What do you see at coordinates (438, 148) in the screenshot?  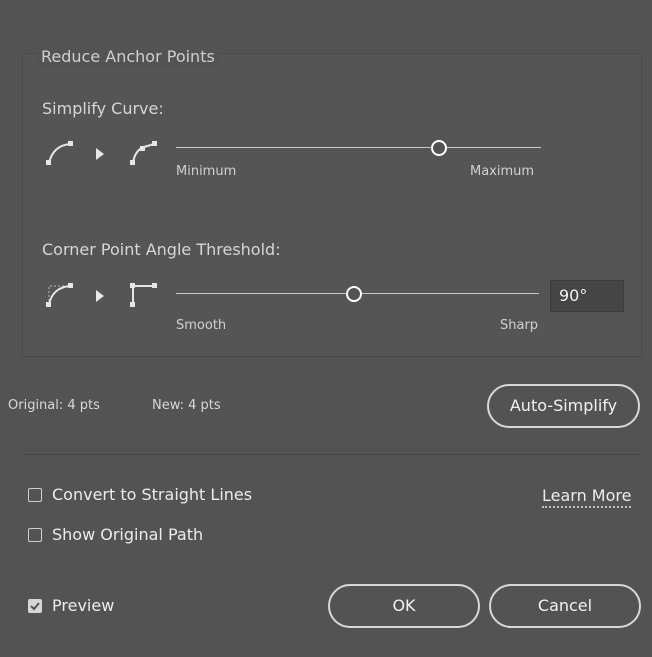 I see `simplify-thumb` at bounding box center [438, 148].